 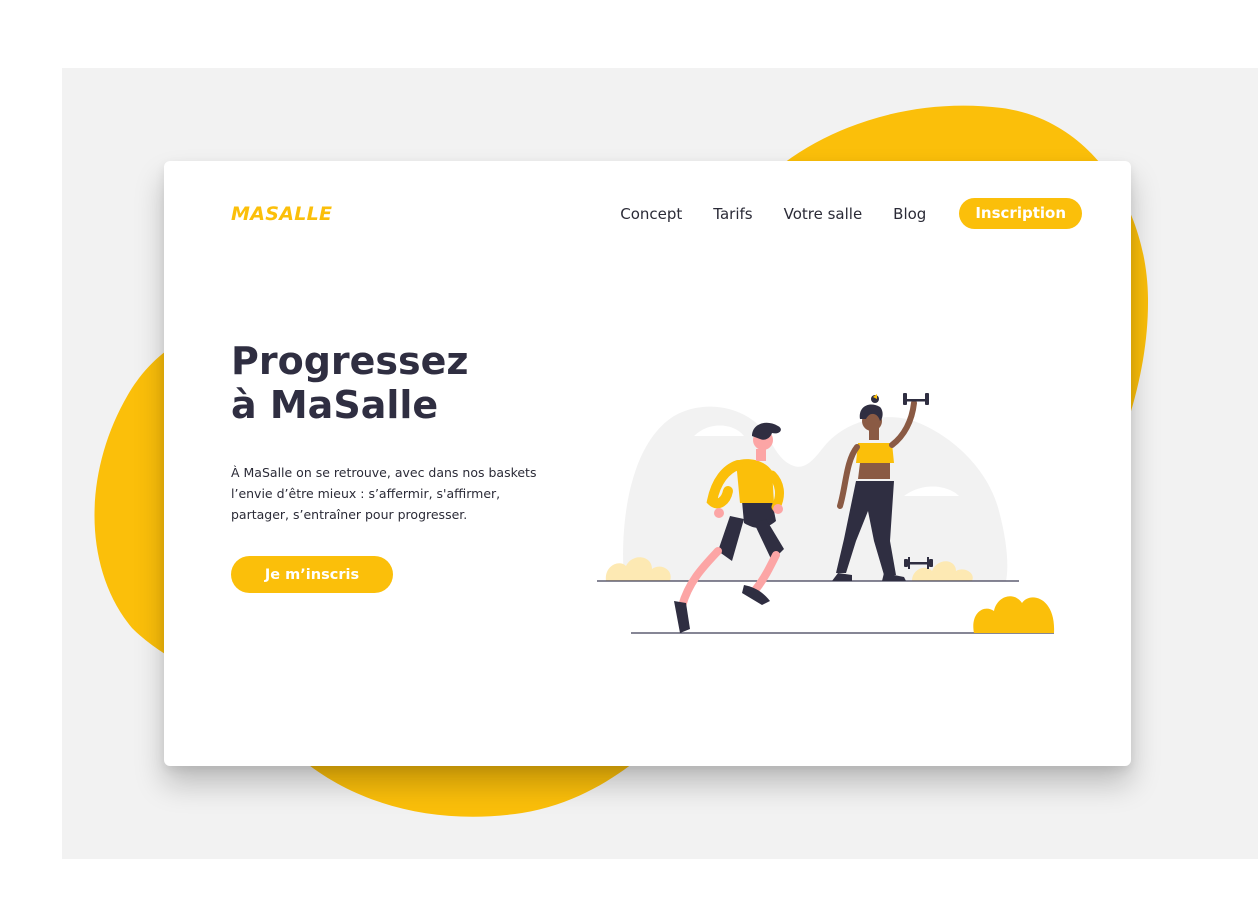 What do you see at coordinates (651, 214) in the screenshot?
I see `nav-link-concept: Concept` at bounding box center [651, 214].